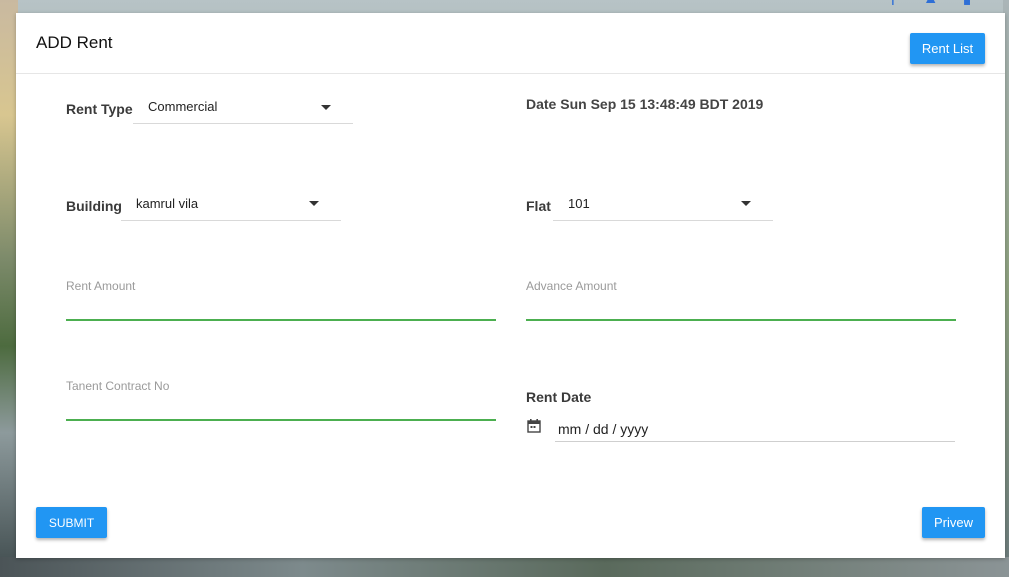 The width and height of the screenshot is (1009, 577). Describe the element at coordinates (231, 203) in the screenshot. I see `building-select: kamrul vila` at that location.